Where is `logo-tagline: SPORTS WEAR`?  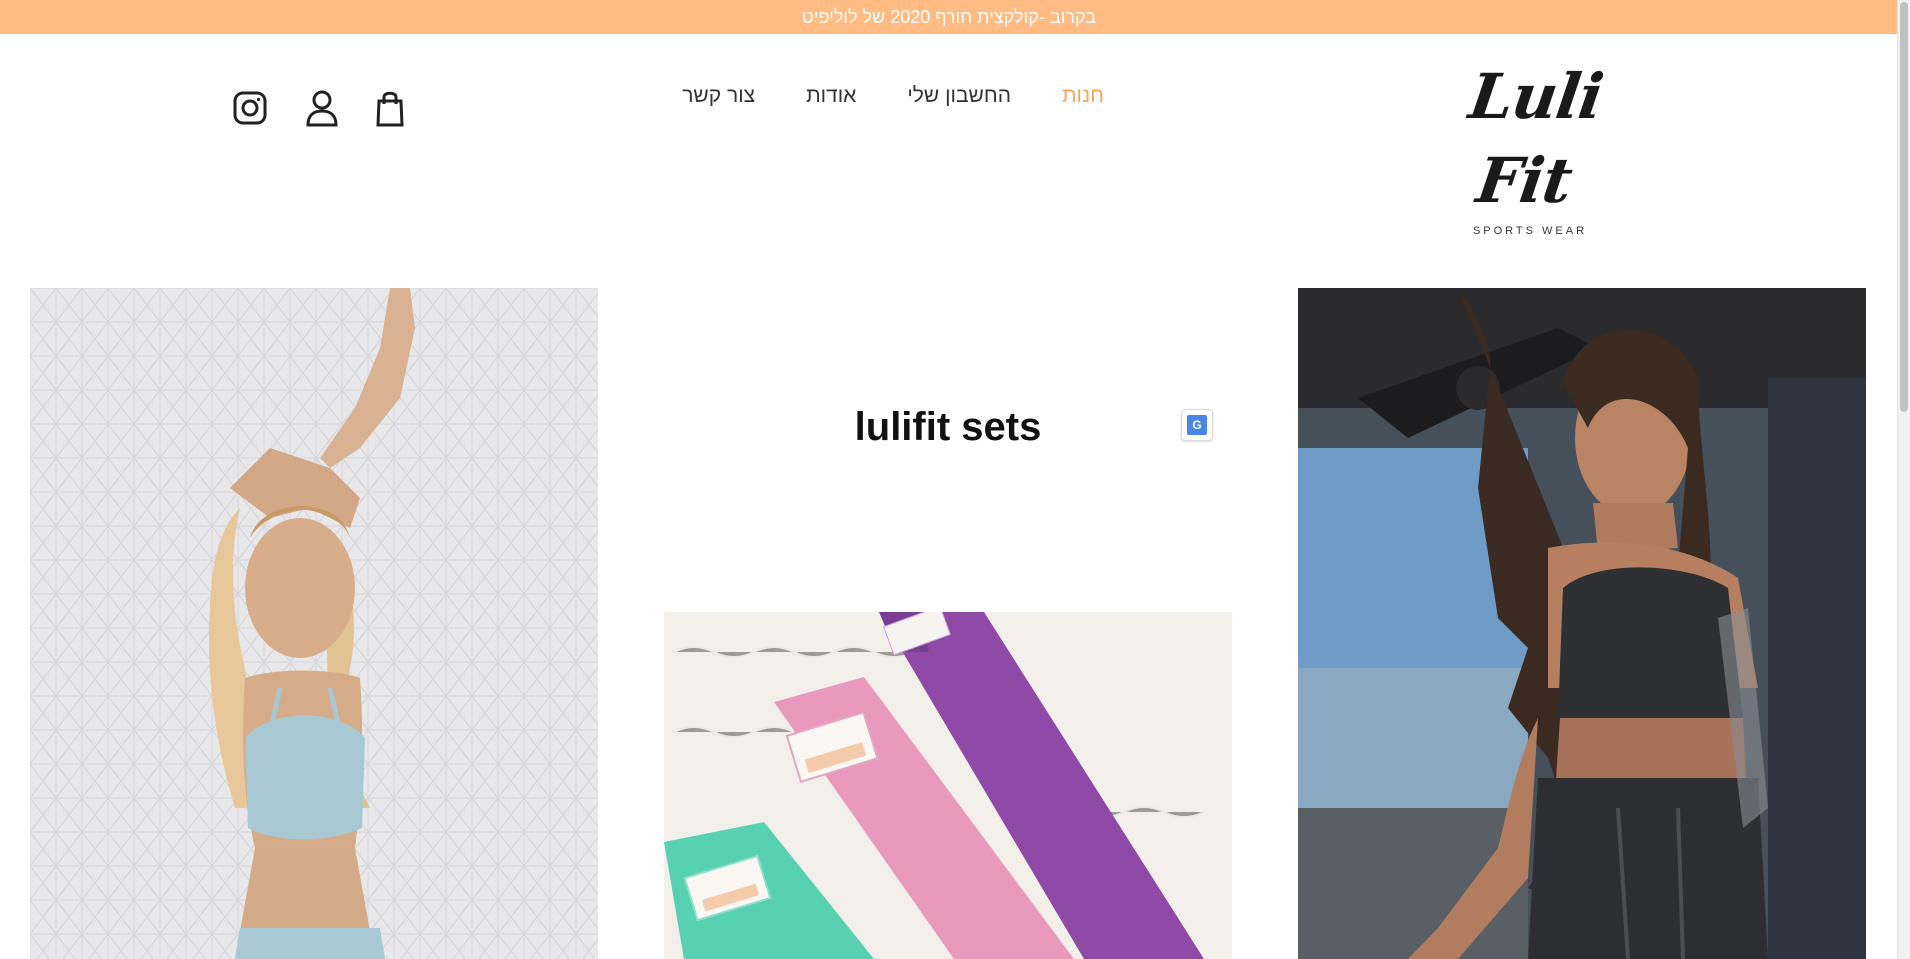
logo-tagline: SPORTS WEAR is located at coordinates (1530, 231).